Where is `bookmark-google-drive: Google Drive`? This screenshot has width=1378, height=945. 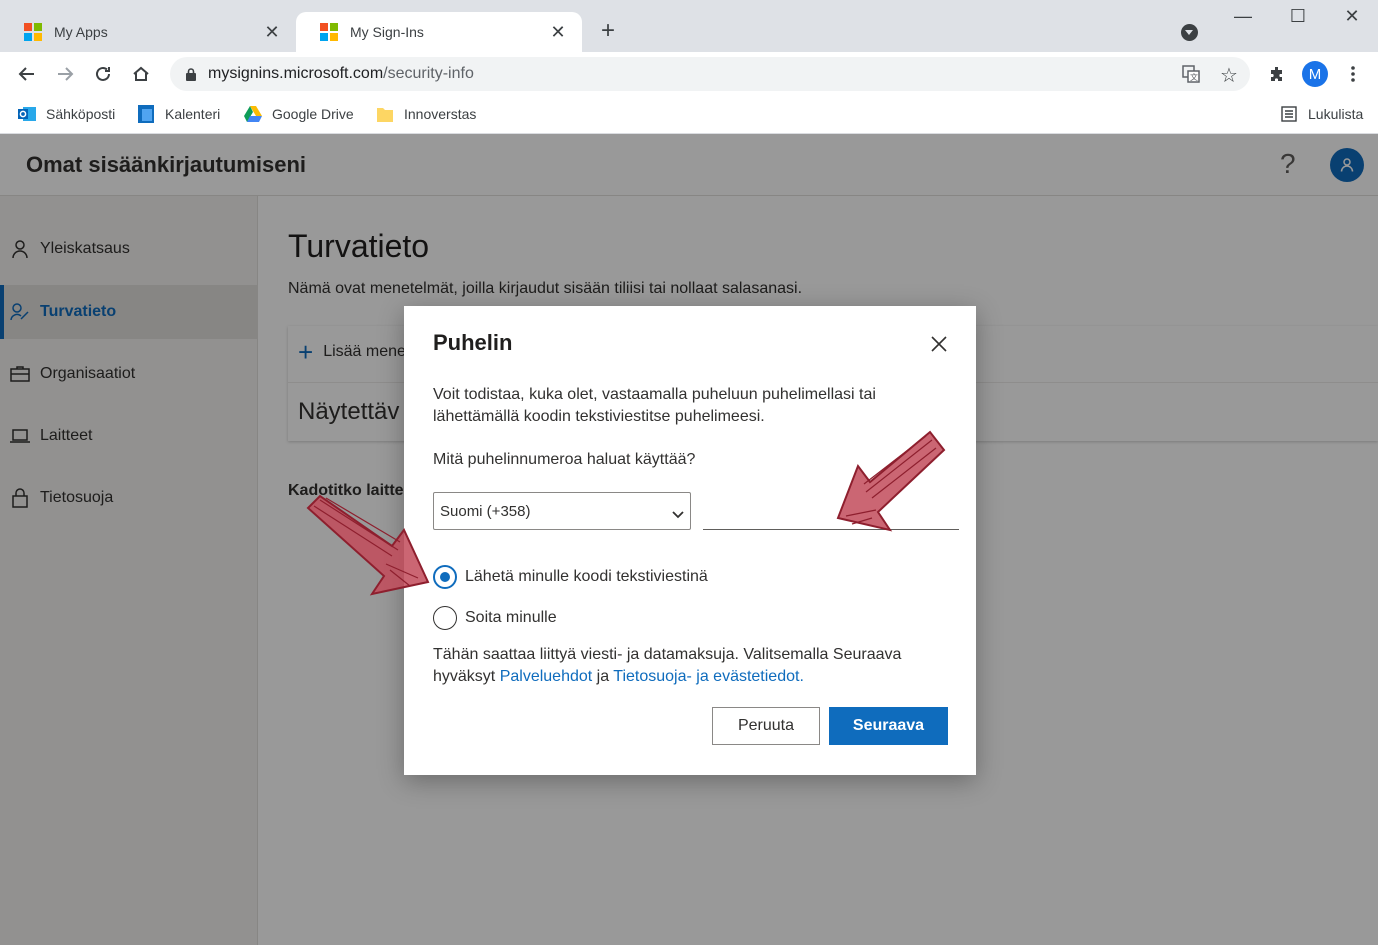
bookmark-google-drive: Google Drive is located at coordinates (299, 114).